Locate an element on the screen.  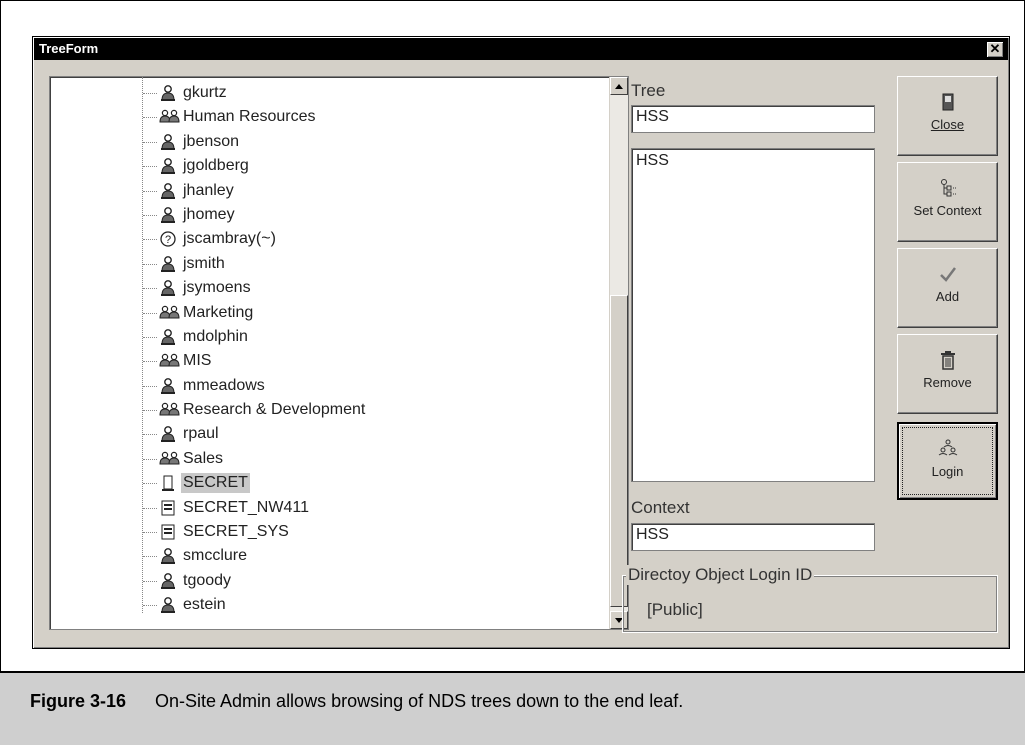
window-title: TreeForm is located at coordinates (69, 48).